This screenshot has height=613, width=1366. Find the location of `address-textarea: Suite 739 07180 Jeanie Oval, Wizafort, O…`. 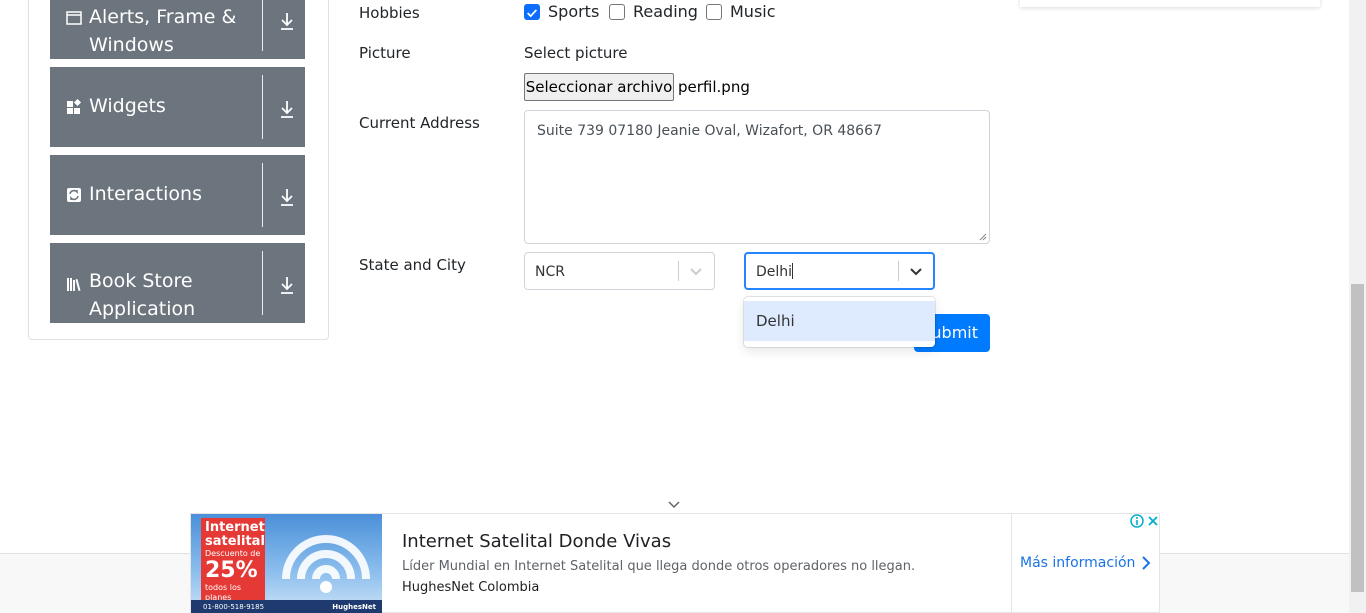

address-textarea: Suite 739 07180 Jeanie Oval, Wizafort, O… is located at coordinates (757, 177).